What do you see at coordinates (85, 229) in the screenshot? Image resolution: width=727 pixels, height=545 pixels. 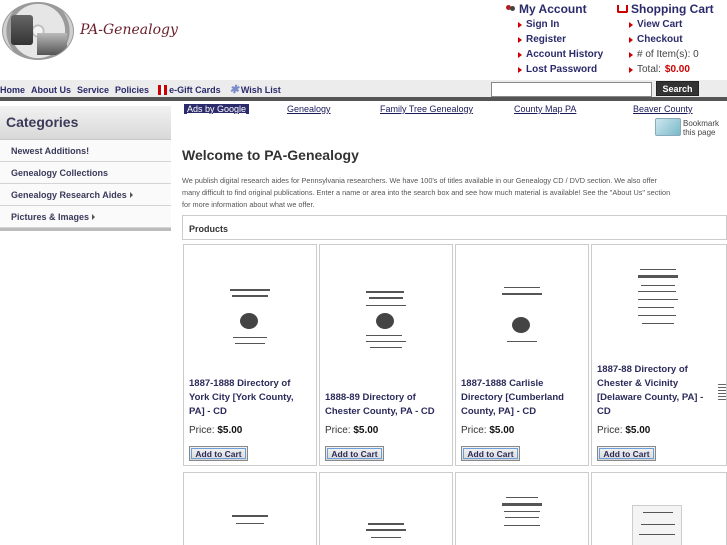 I see `sidebar-footer-bar` at bounding box center [85, 229].